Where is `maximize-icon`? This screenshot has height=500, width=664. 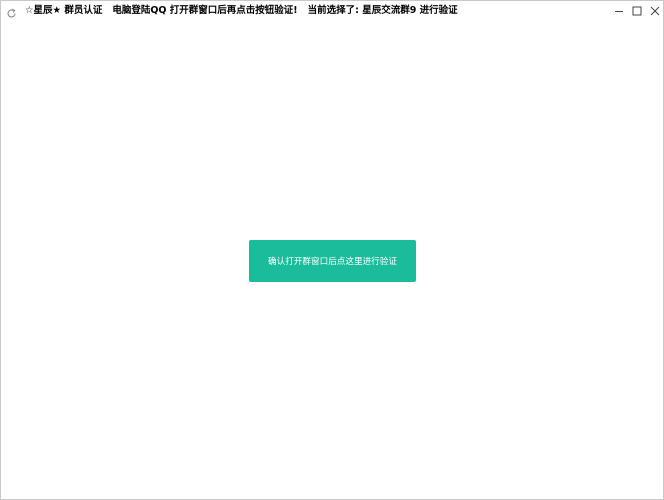
maximize-icon is located at coordinates (637, 11).